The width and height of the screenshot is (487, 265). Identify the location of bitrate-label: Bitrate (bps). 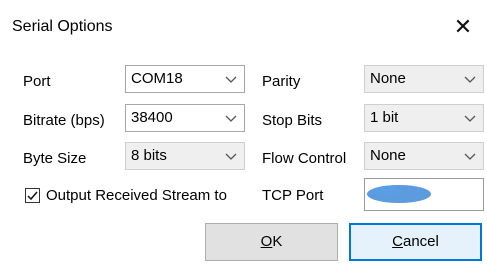
(64, 120).